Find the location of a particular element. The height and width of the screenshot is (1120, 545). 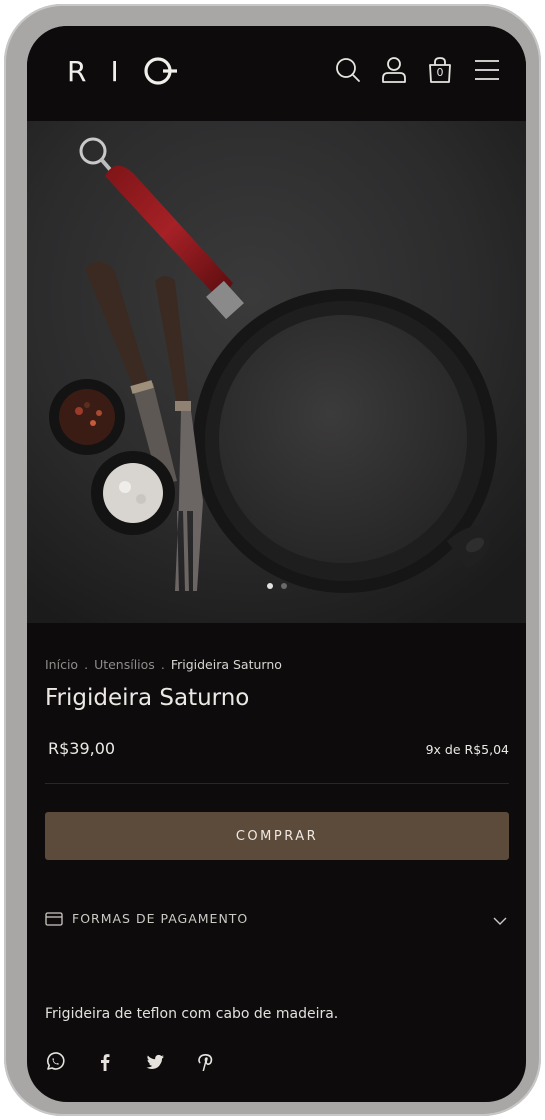

facebook-icon is located at coordinates (105, 1062).